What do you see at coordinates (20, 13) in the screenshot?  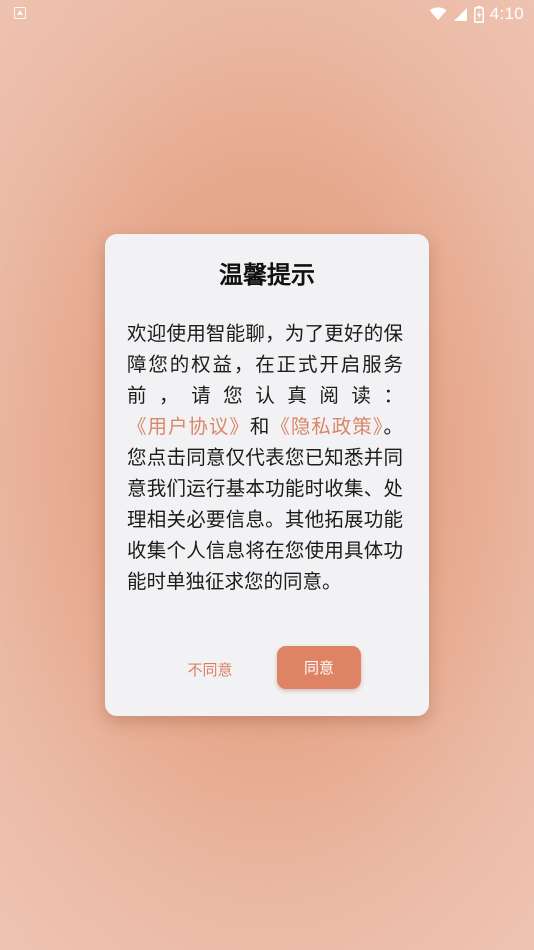 I see `a-notification-icon` at bounding box center [20, 13].